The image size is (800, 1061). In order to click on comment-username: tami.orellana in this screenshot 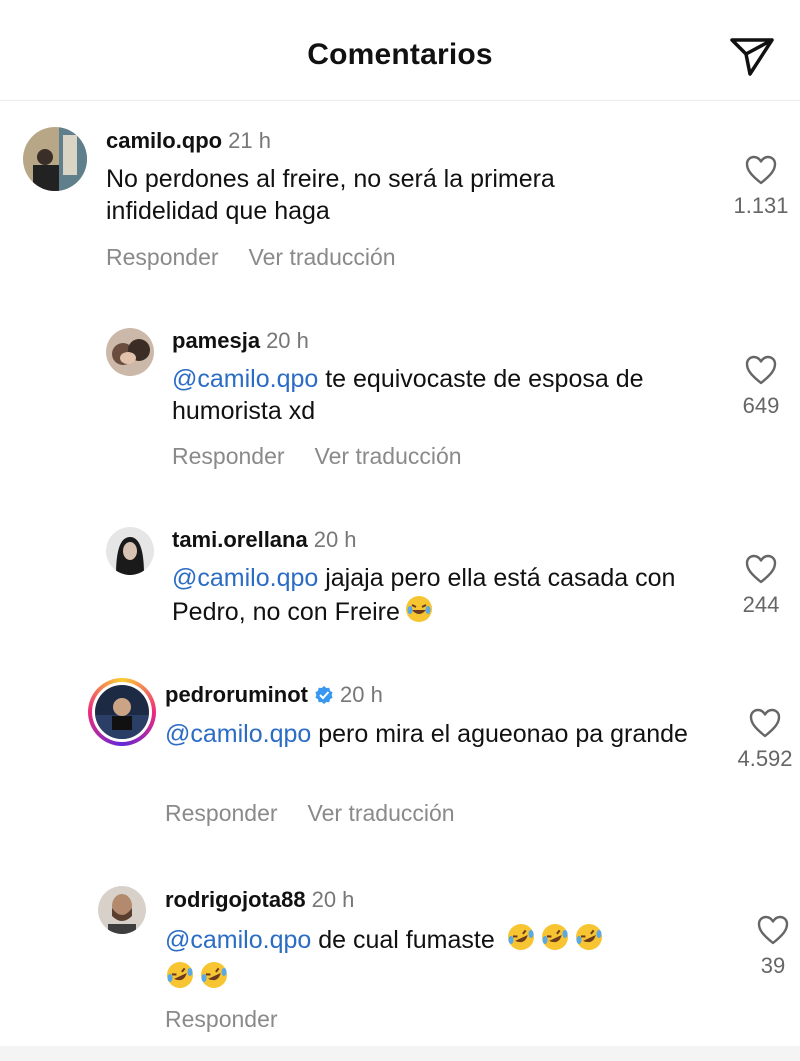, I will do `click(240, 539)`.